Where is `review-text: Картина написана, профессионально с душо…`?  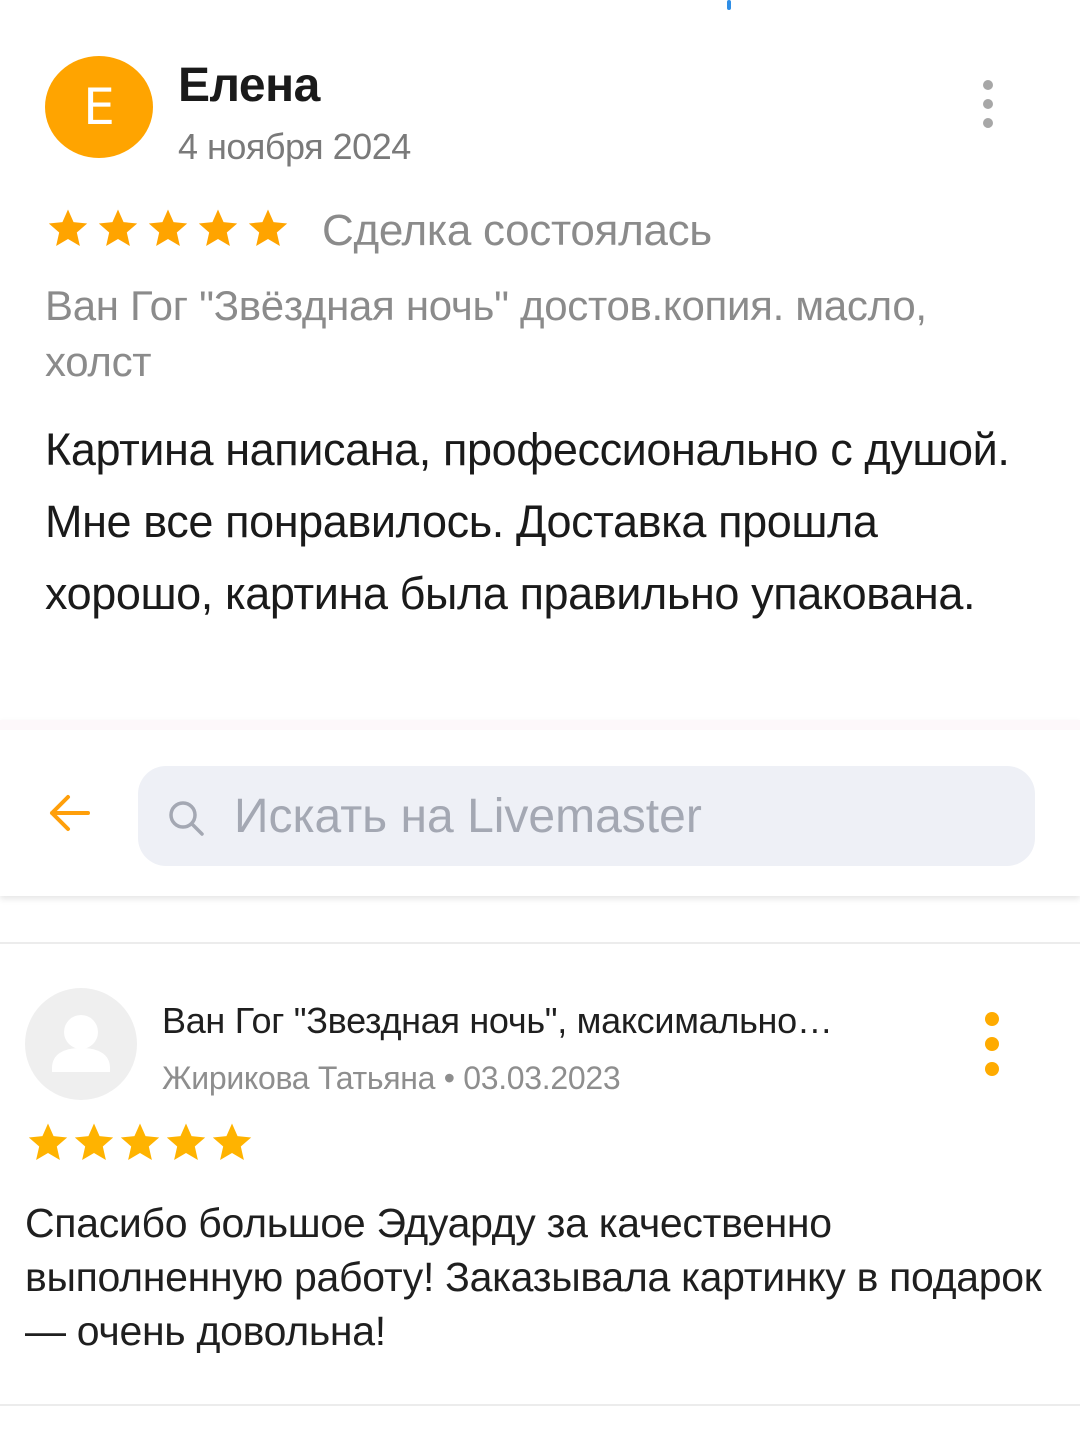
review-text: Картина написана, профессионально с душо… is located at coordinates (527, 521).